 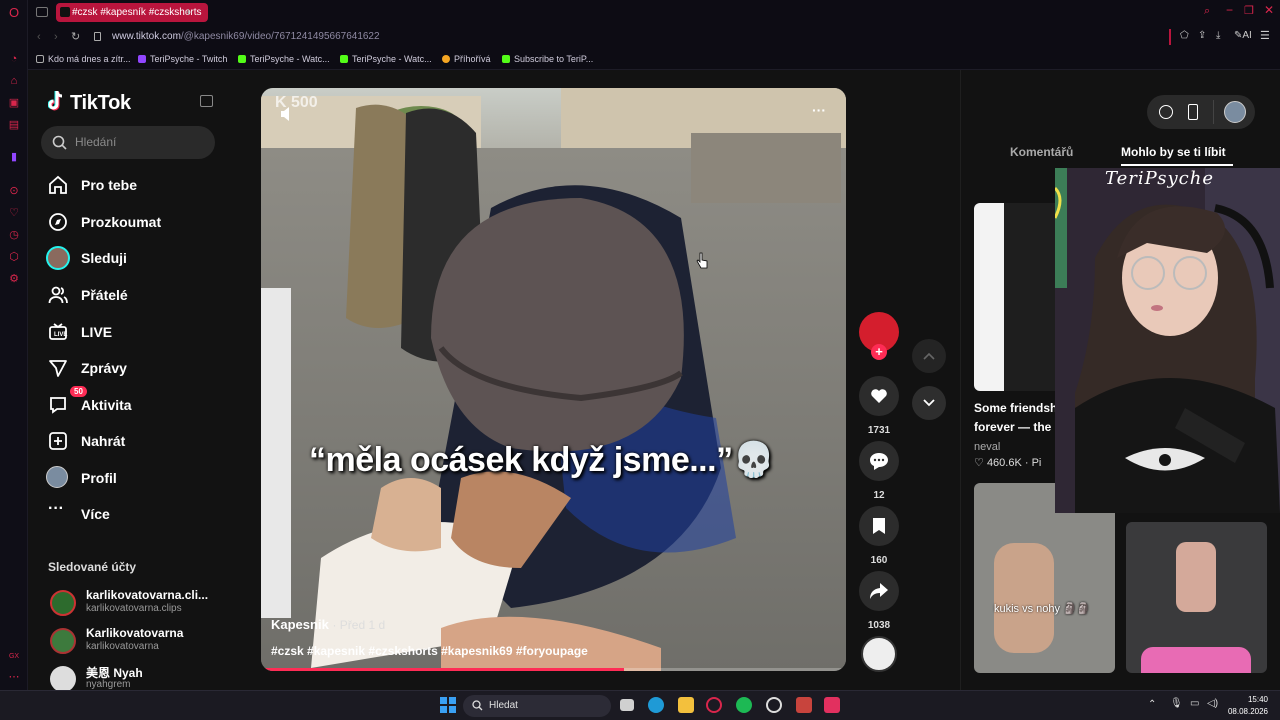 What do you see at coordinates (14, 59) in the screenshot?
I see `sidebar-app-icon: ◔` at bounding box center [14, 59].